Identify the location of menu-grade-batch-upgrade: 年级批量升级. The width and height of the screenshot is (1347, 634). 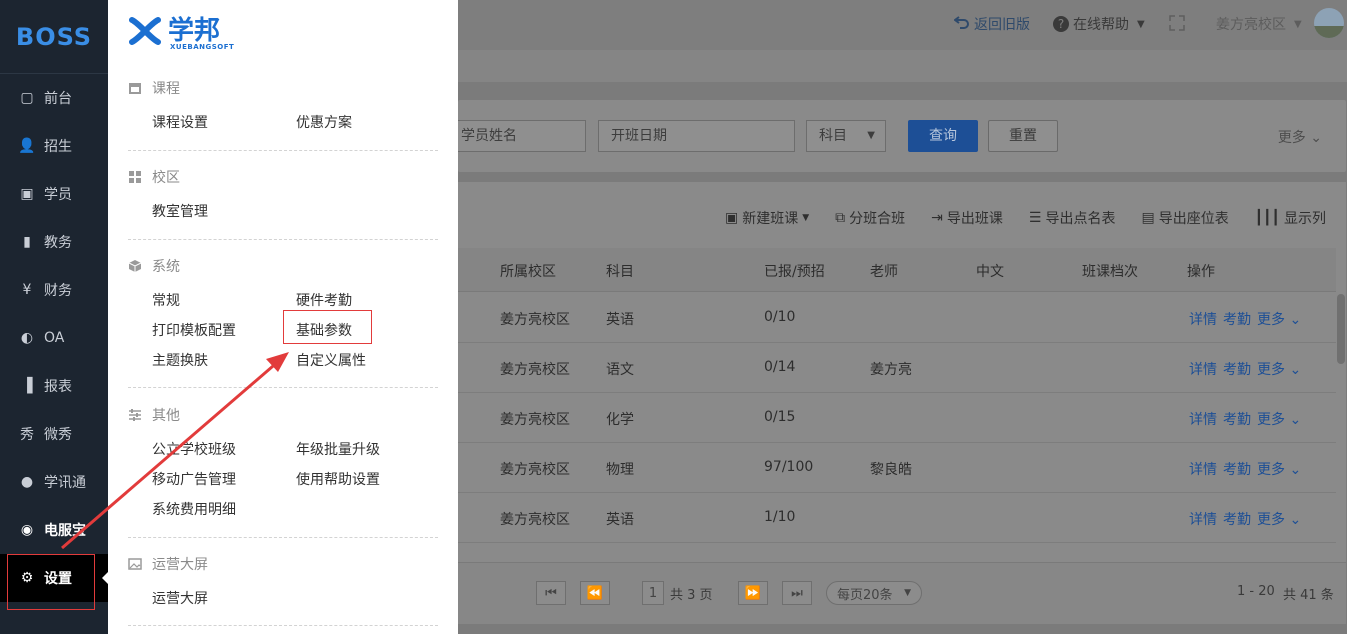
(338, 449).